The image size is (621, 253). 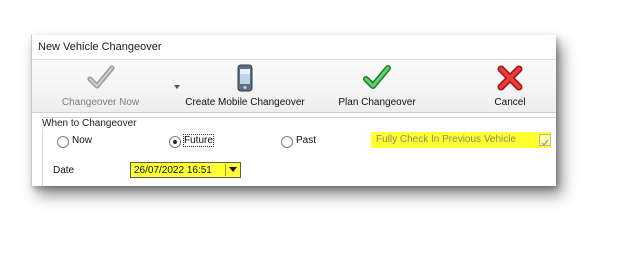 What do you see at coordinates (198, 140) in the screenshot?
I see `radio-future-label: Future` at bounding box center [198, 140].